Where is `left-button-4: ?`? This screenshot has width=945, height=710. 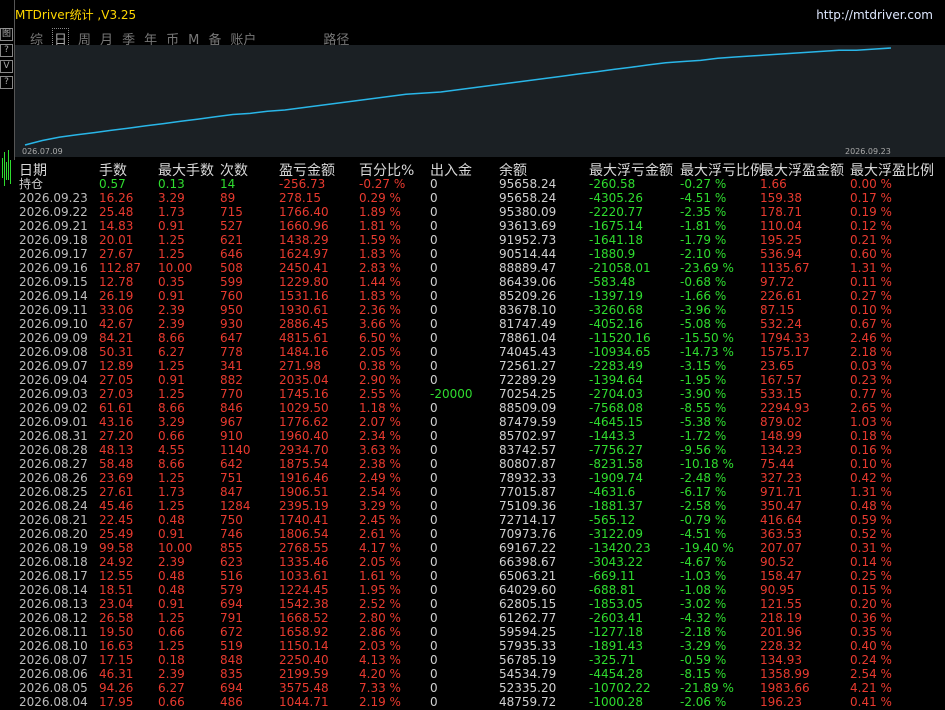
left-button-4: ? is located at coordinates (6, 82).